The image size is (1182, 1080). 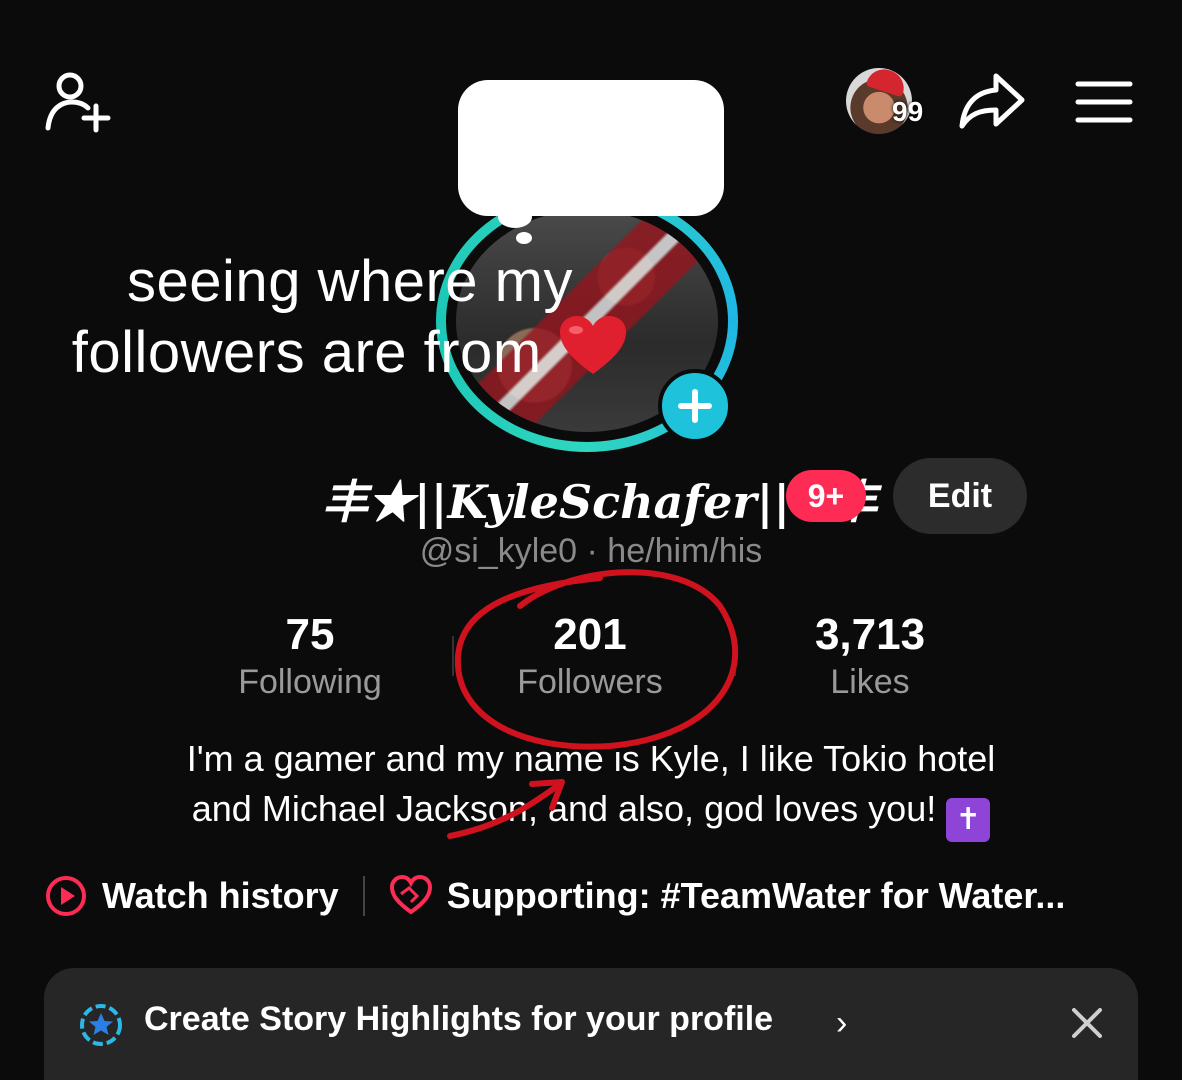 I want to click on star-badge-icon, so click(x=101, y=1025).